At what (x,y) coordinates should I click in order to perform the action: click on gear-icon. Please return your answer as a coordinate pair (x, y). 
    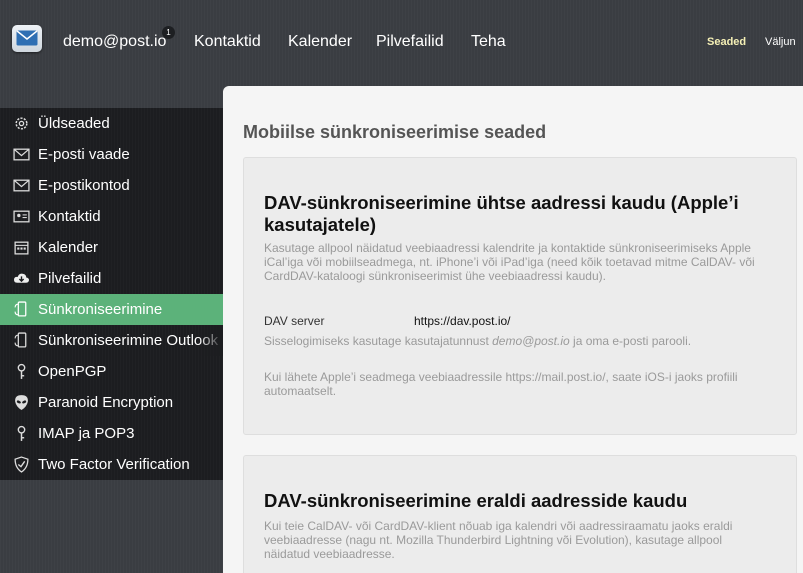
    Looking at the image, I should click on (21, 123).